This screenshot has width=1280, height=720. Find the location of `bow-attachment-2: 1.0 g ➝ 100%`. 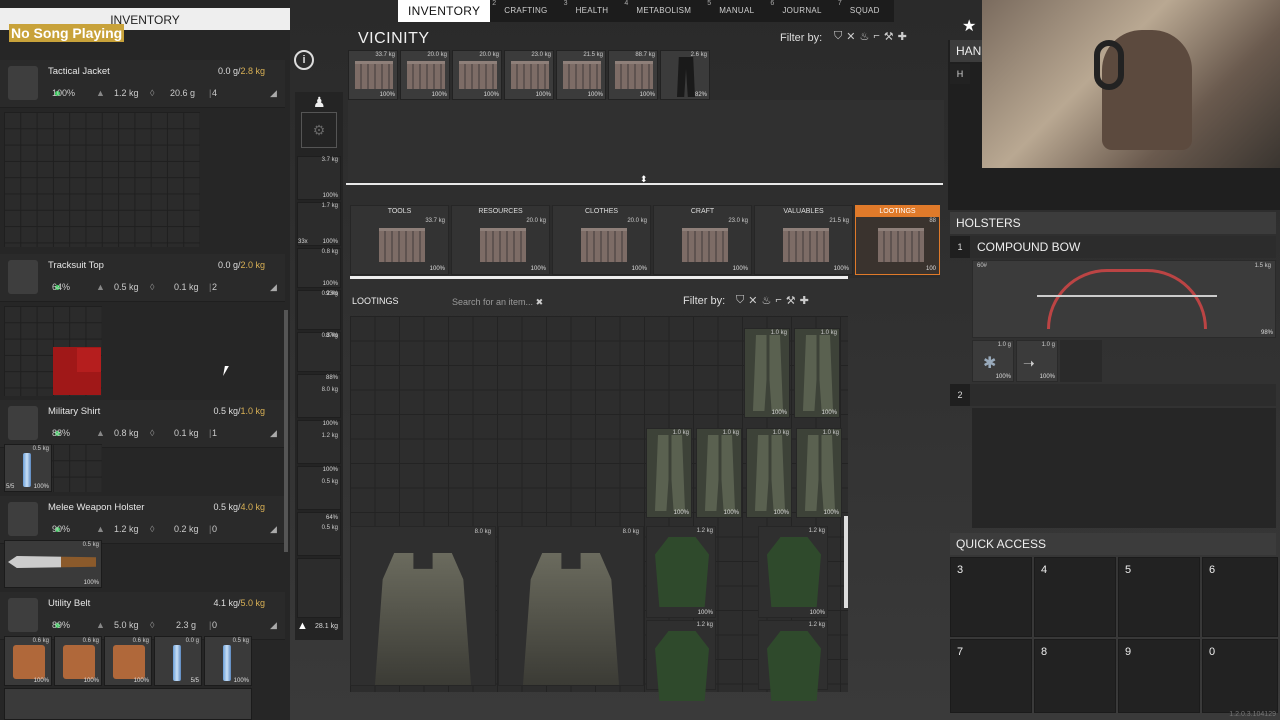

bow-attachment-2: 1.0 g ➝ 100% is located at coordinates (1037, 361).